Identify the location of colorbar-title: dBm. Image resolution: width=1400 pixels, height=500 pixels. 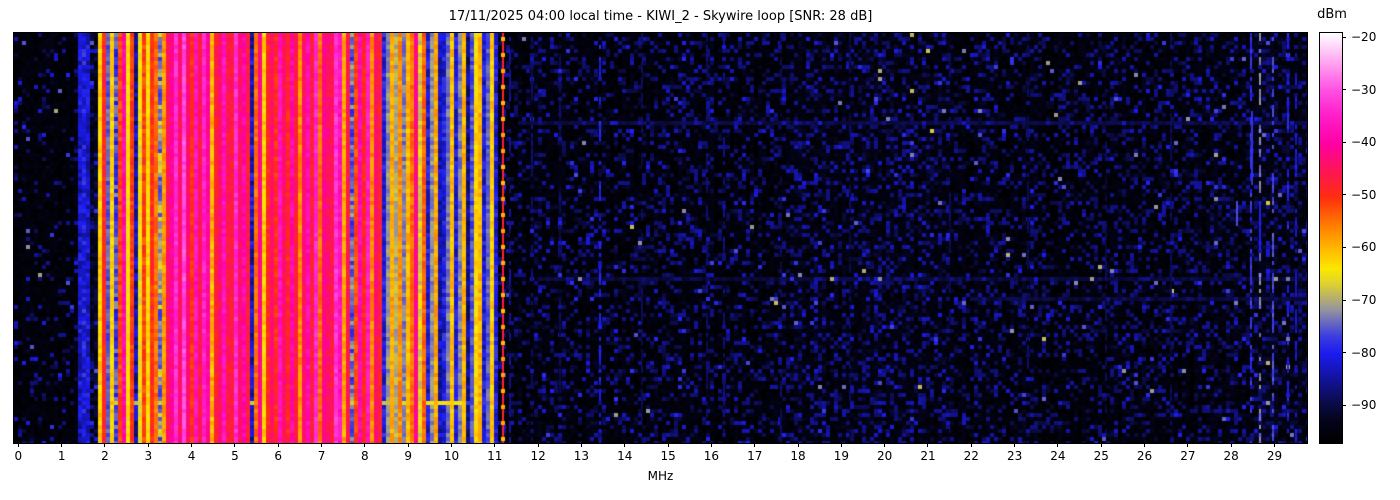
(1332, 14).